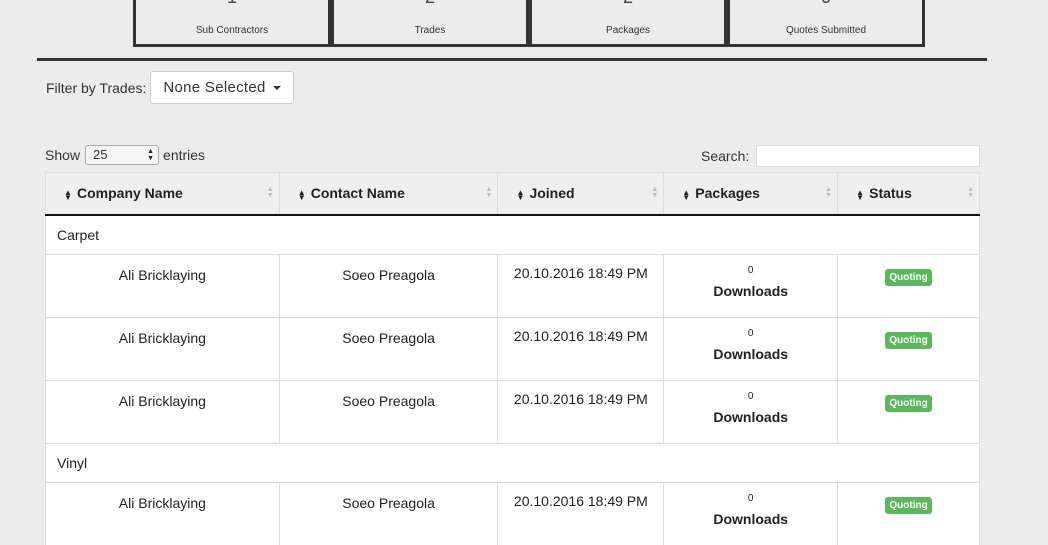 Image resolution: width=1048 pixels, height=545 pixels. Describe the element at coordinates (430, 30) in the screenshot. I see `stat-label: Trades` at that location.